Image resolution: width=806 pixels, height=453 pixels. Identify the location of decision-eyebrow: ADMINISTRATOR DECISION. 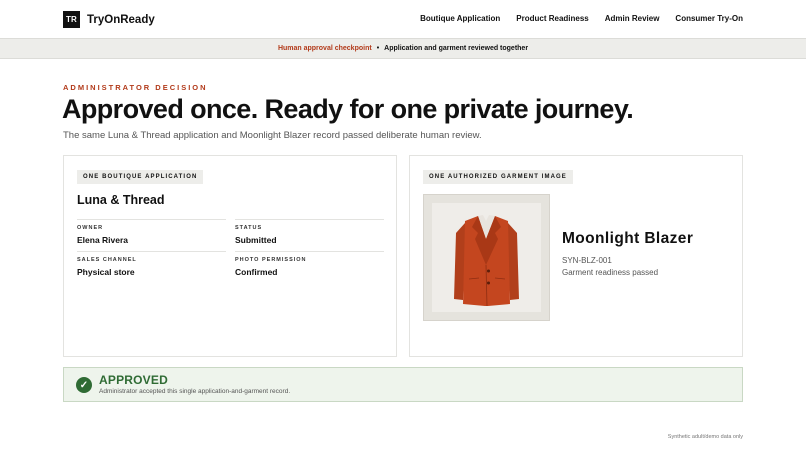
(135, 87).